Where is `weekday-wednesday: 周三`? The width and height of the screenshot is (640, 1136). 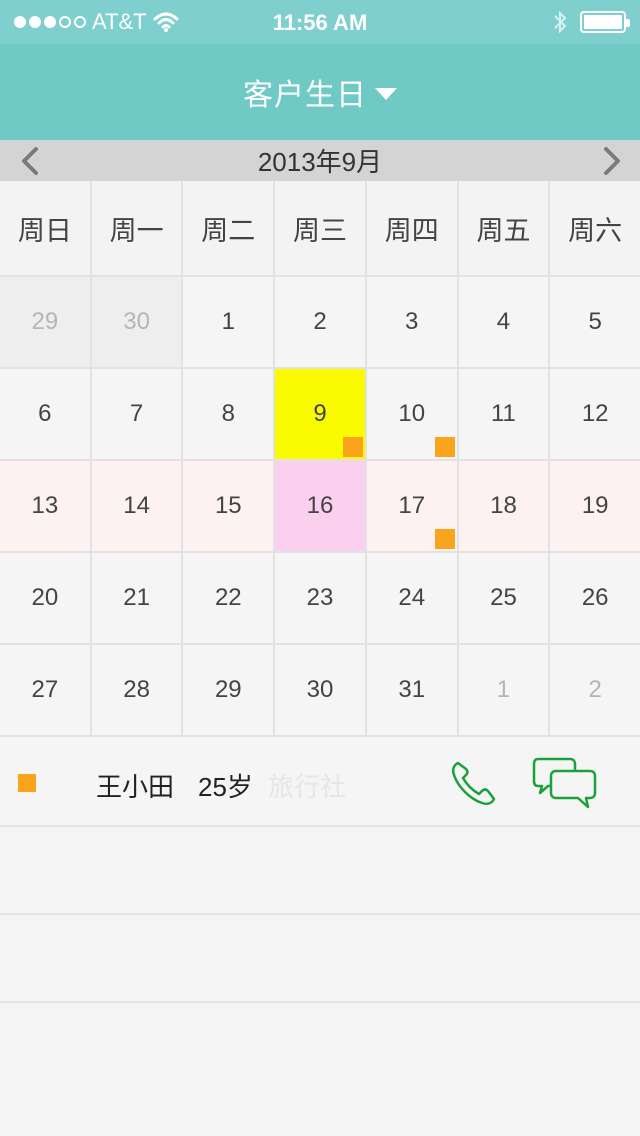 weekday-wednesday: 周三 is located at coordinates (321, 228).